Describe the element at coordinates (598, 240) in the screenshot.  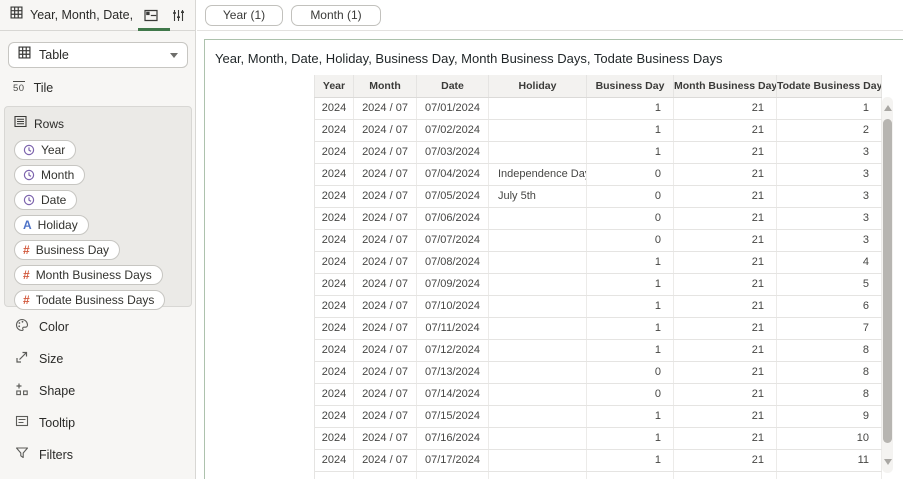
I see `table-row: 2024 2024 / 07 07/07/2024 0 21 3` at that location.